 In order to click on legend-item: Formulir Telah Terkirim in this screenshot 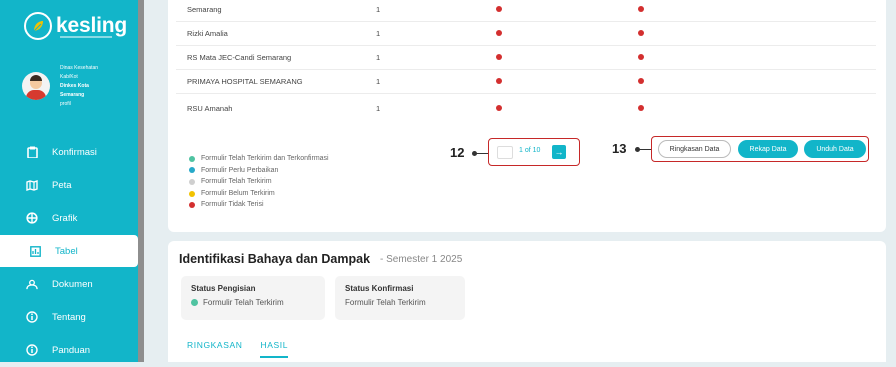, I will do `click(259, 182)`.